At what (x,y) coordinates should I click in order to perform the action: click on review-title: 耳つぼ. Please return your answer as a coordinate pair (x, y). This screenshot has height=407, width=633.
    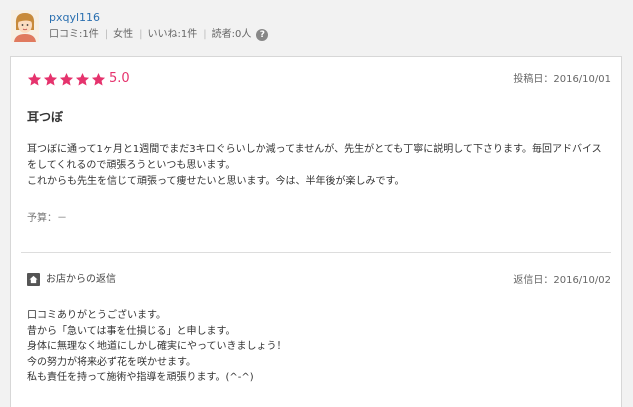
    Looking at the image, I should click on (45, 117).